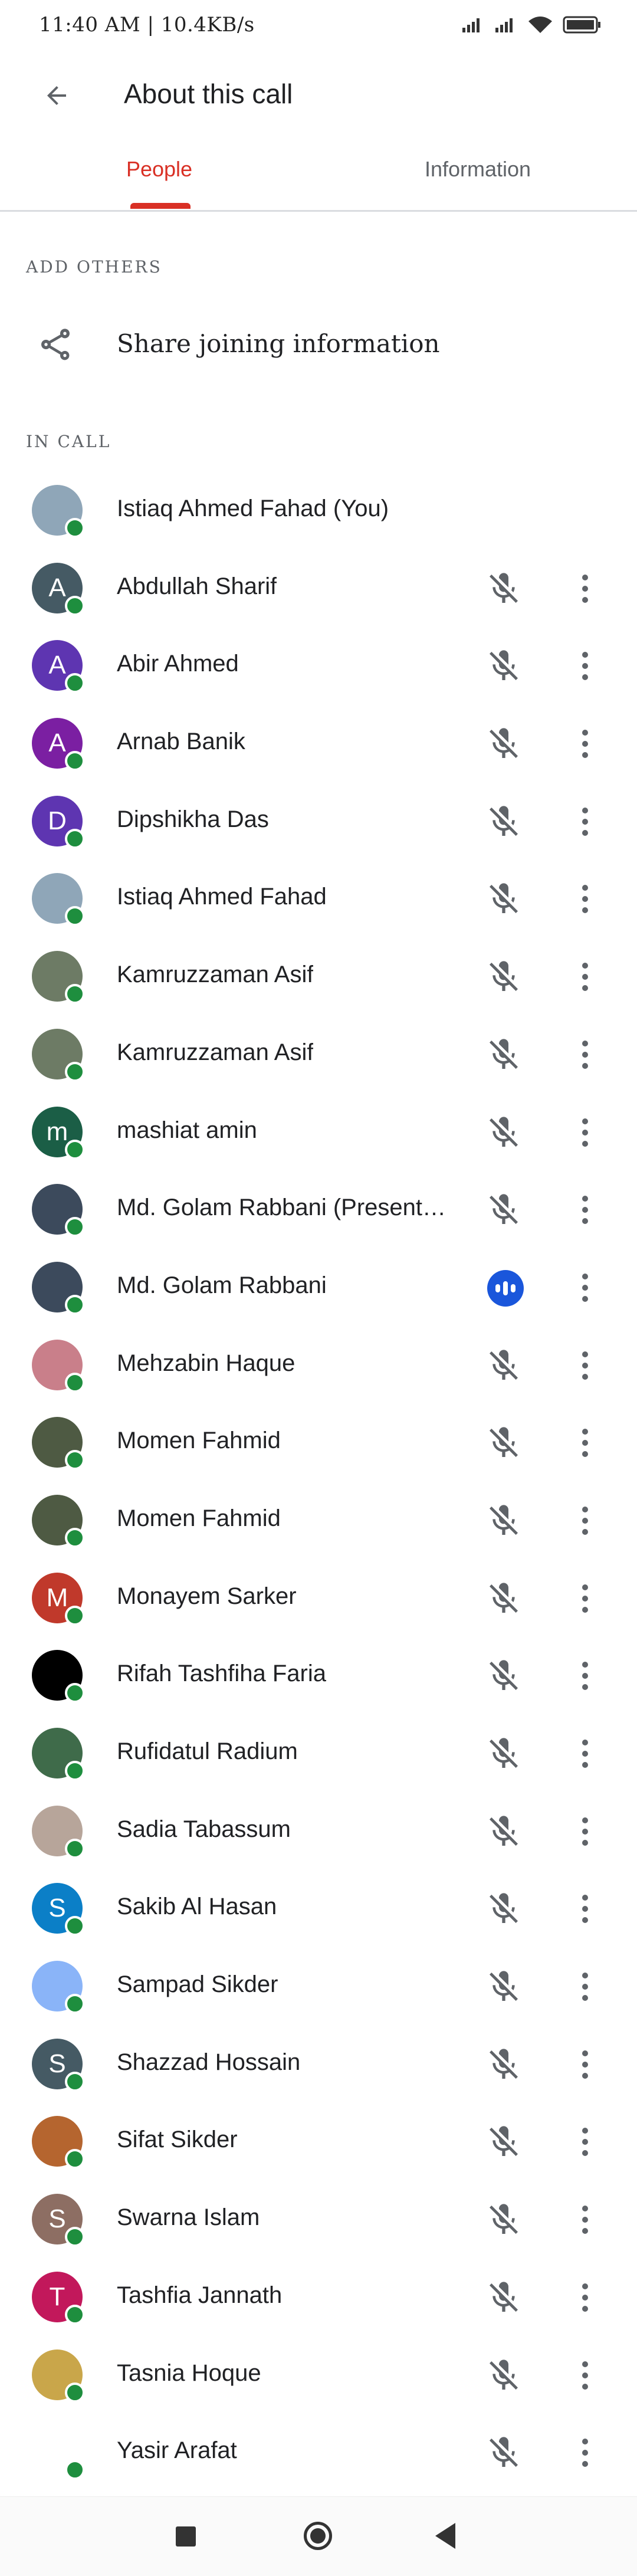 The height and width of the screenshot is (2576, 637). I want to click on avatar: M, so click(58, 1599).